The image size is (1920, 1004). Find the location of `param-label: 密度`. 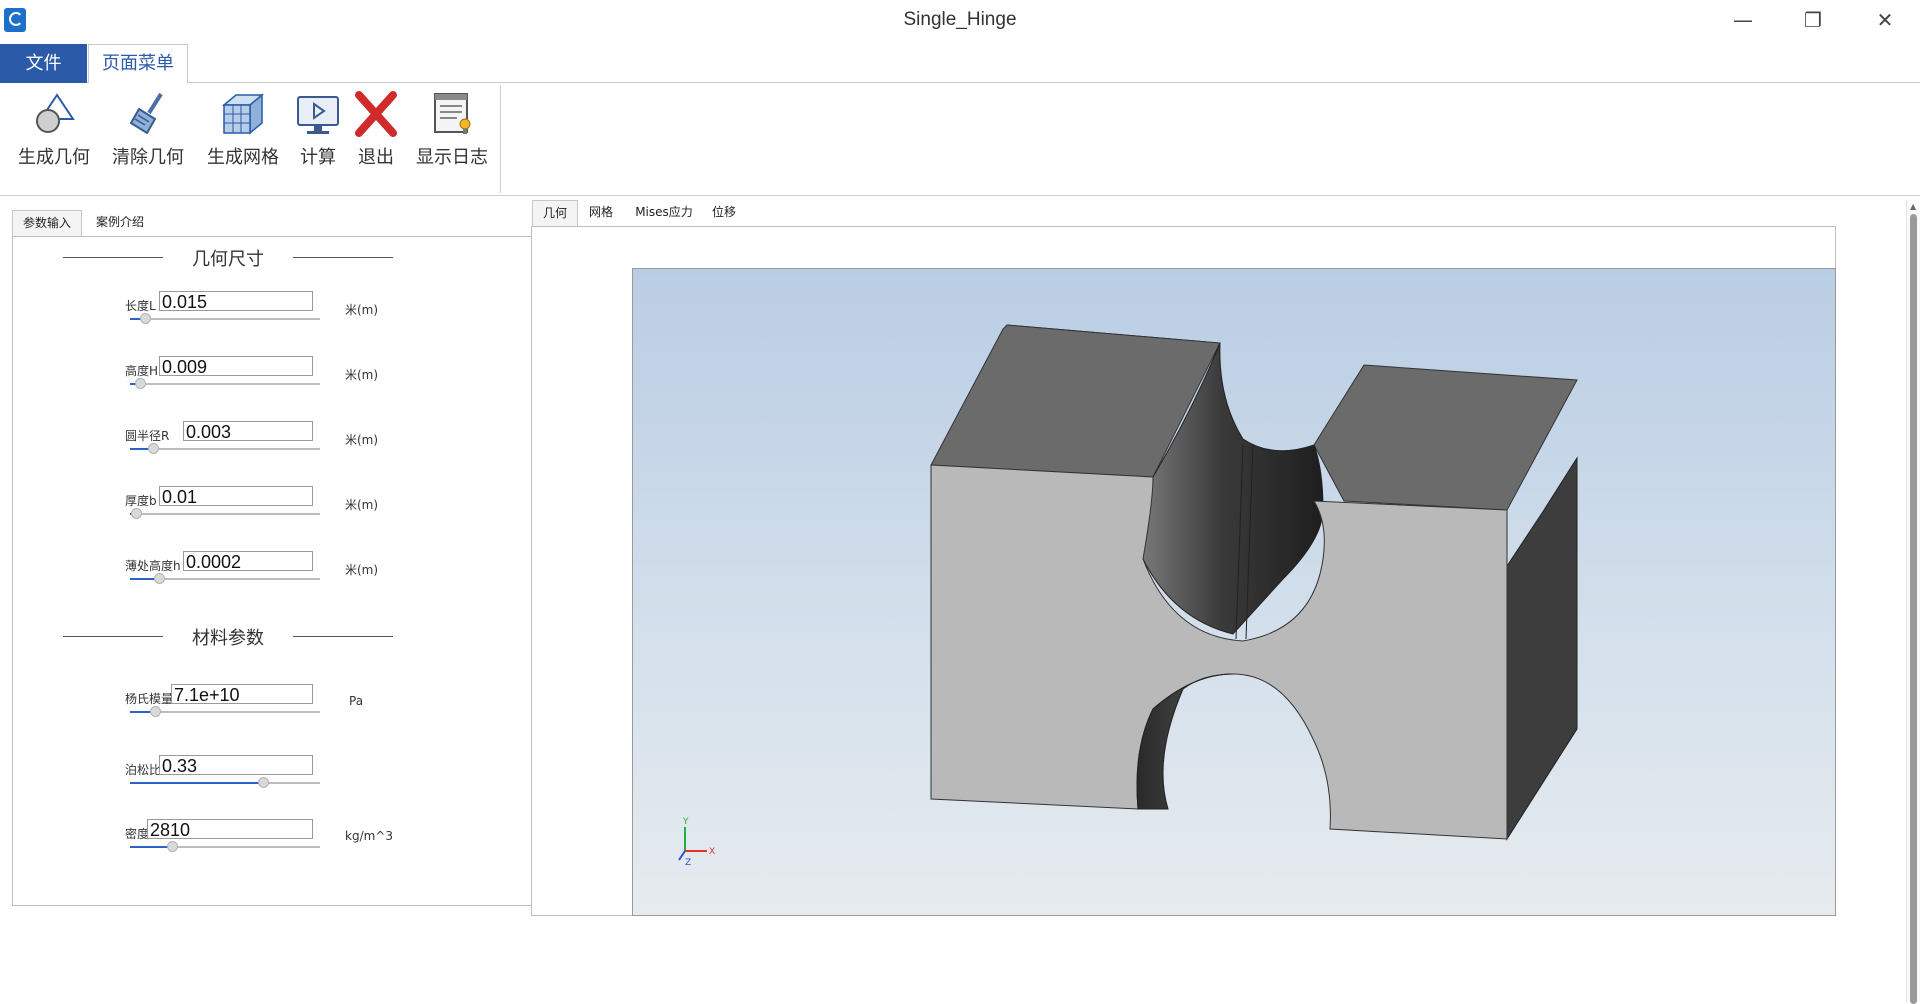

param-label: 密度 is located at coordinates (137, 834).